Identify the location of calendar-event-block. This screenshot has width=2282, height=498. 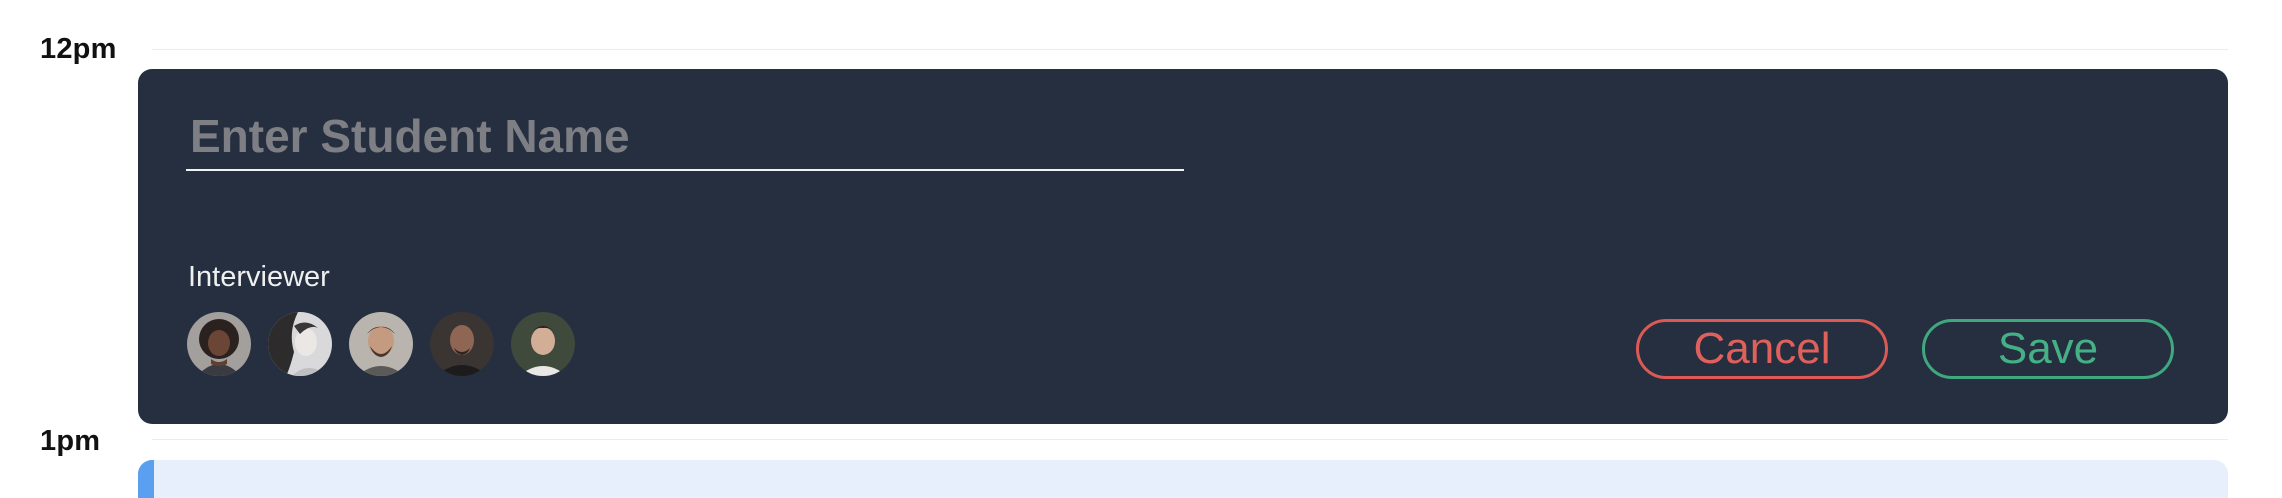
(1183, 479).